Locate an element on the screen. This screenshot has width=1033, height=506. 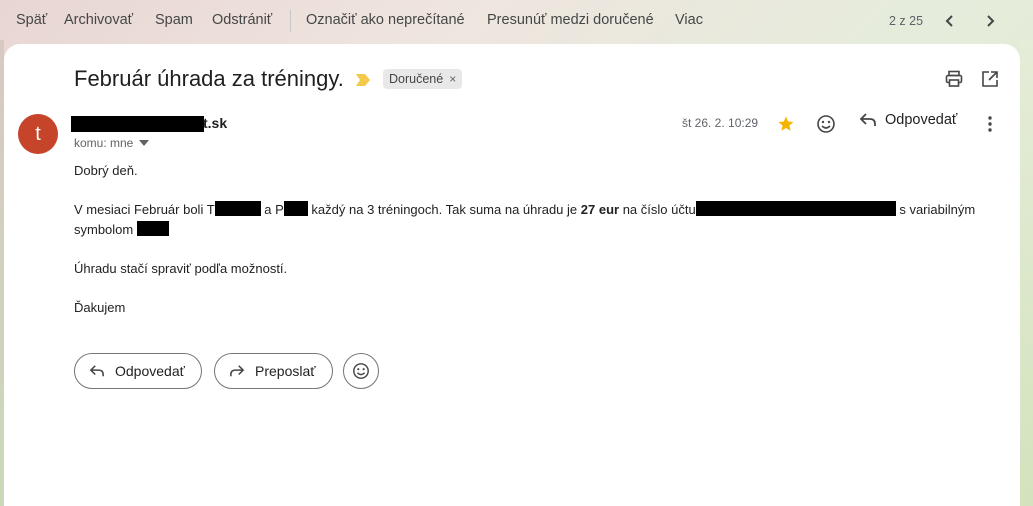
background-right is located at coordinates (1026, 273).